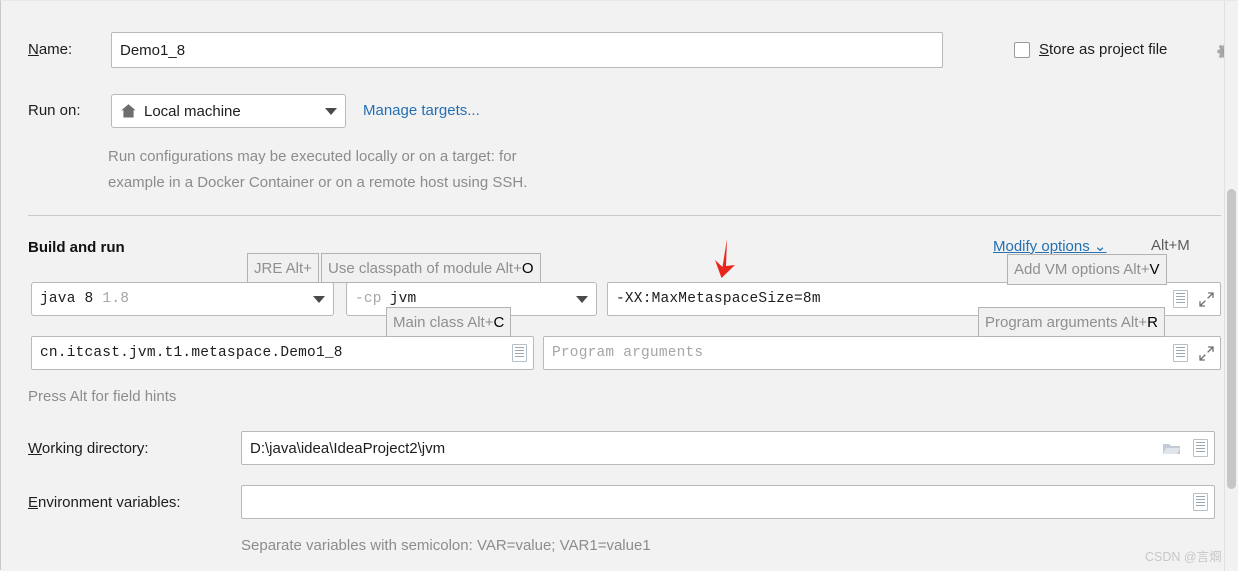  I want to click on modify-options-link: Modify options ⌄, so click(1049, 246).